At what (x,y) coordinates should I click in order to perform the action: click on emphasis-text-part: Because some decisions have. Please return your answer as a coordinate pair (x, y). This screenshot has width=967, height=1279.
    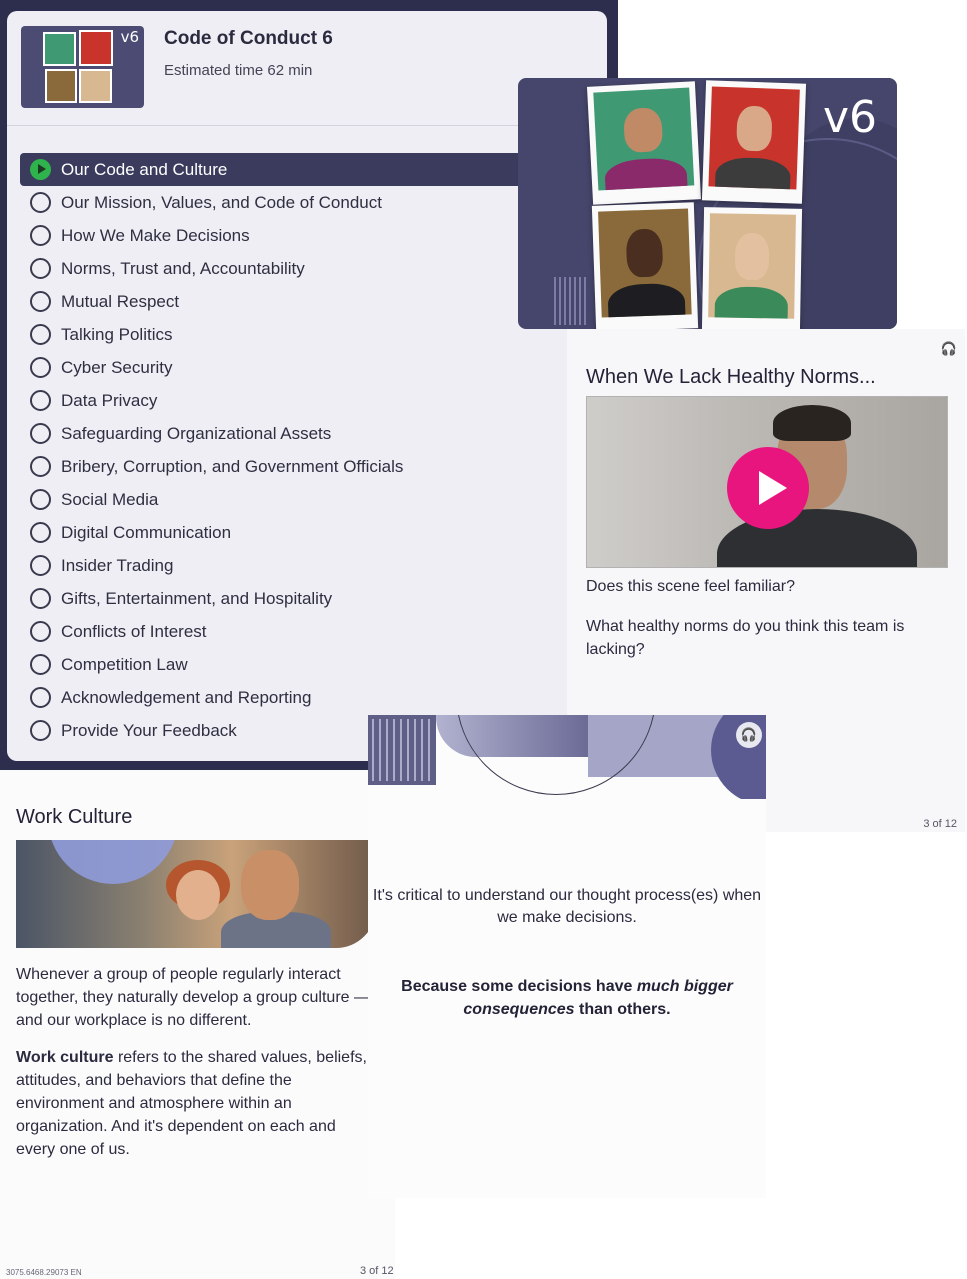
    Looking at the image, I should click on (519, 986).